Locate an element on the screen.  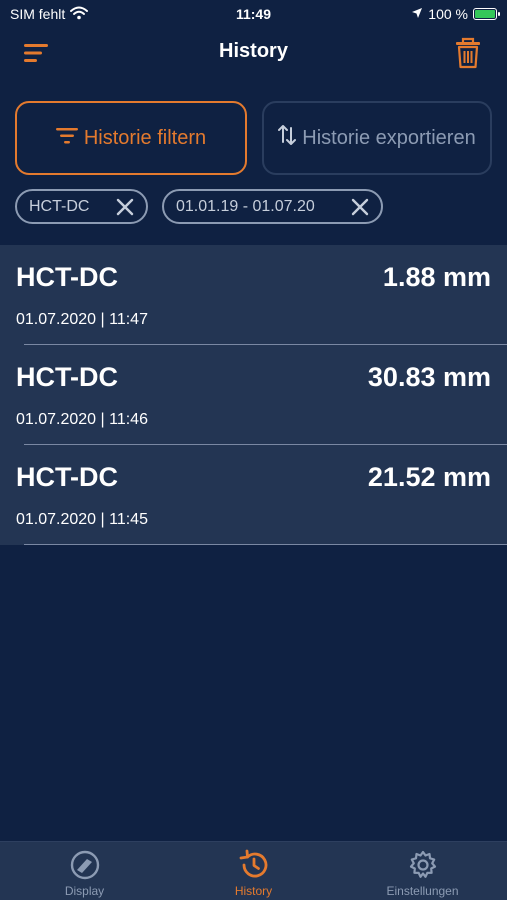
export-history-button: Historie exportieren is located at coordinates (377, 138).